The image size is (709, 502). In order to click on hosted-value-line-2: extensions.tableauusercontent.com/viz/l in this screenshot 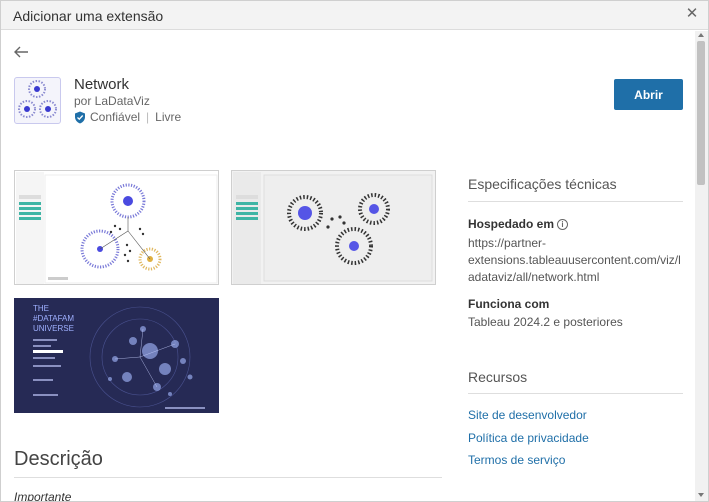, I will do `click(574, 260)`.